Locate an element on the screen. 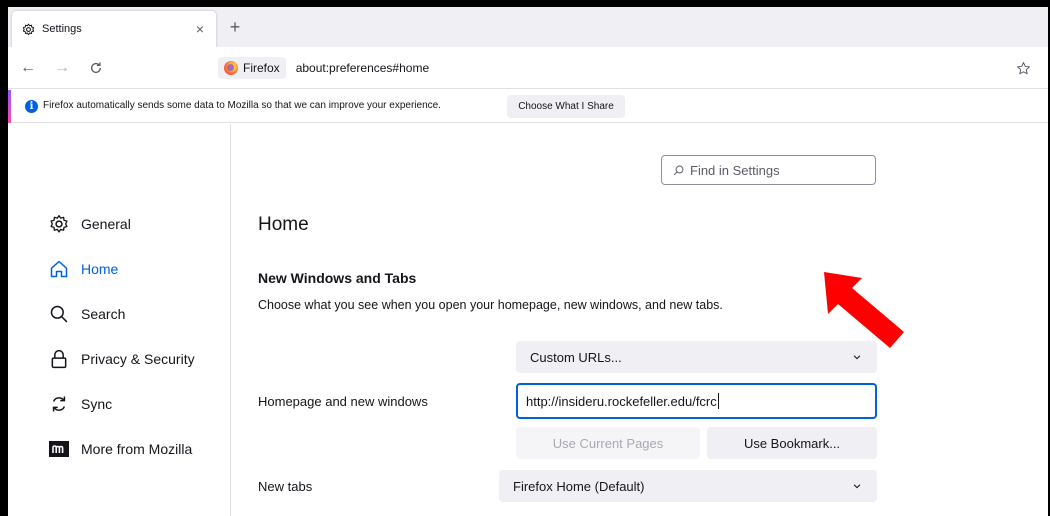  page-title: Home is located at coordinates (283, 224).